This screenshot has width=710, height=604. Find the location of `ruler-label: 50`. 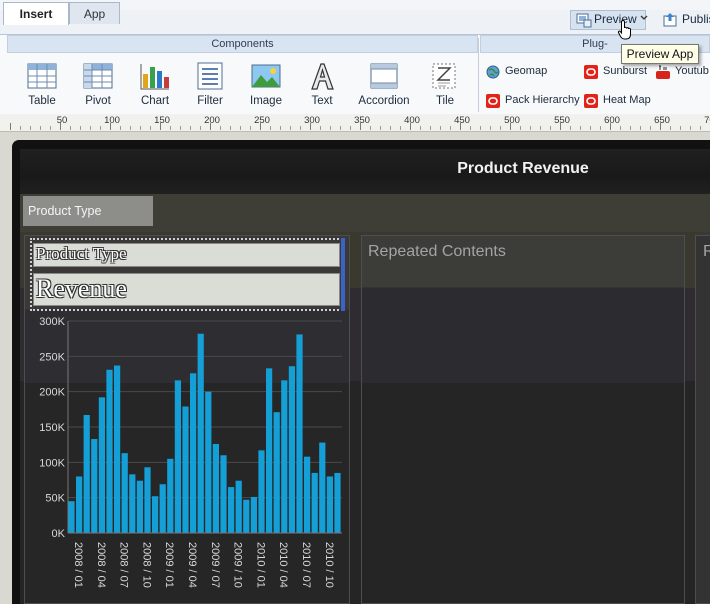

ruler-label: 50 is located at coordinates (62, 120).